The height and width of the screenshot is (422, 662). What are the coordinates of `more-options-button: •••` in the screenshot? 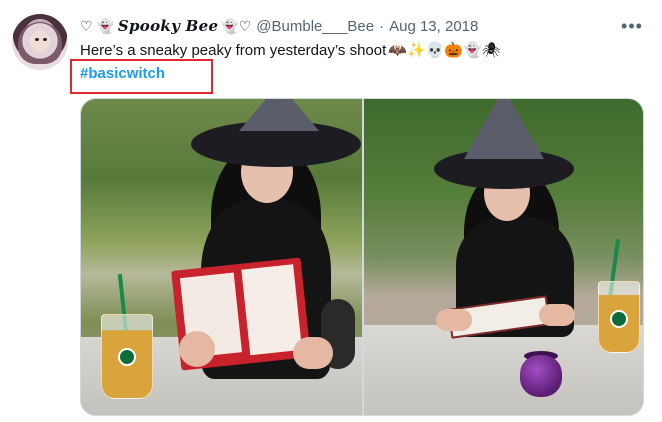 It's located at (632, 26).